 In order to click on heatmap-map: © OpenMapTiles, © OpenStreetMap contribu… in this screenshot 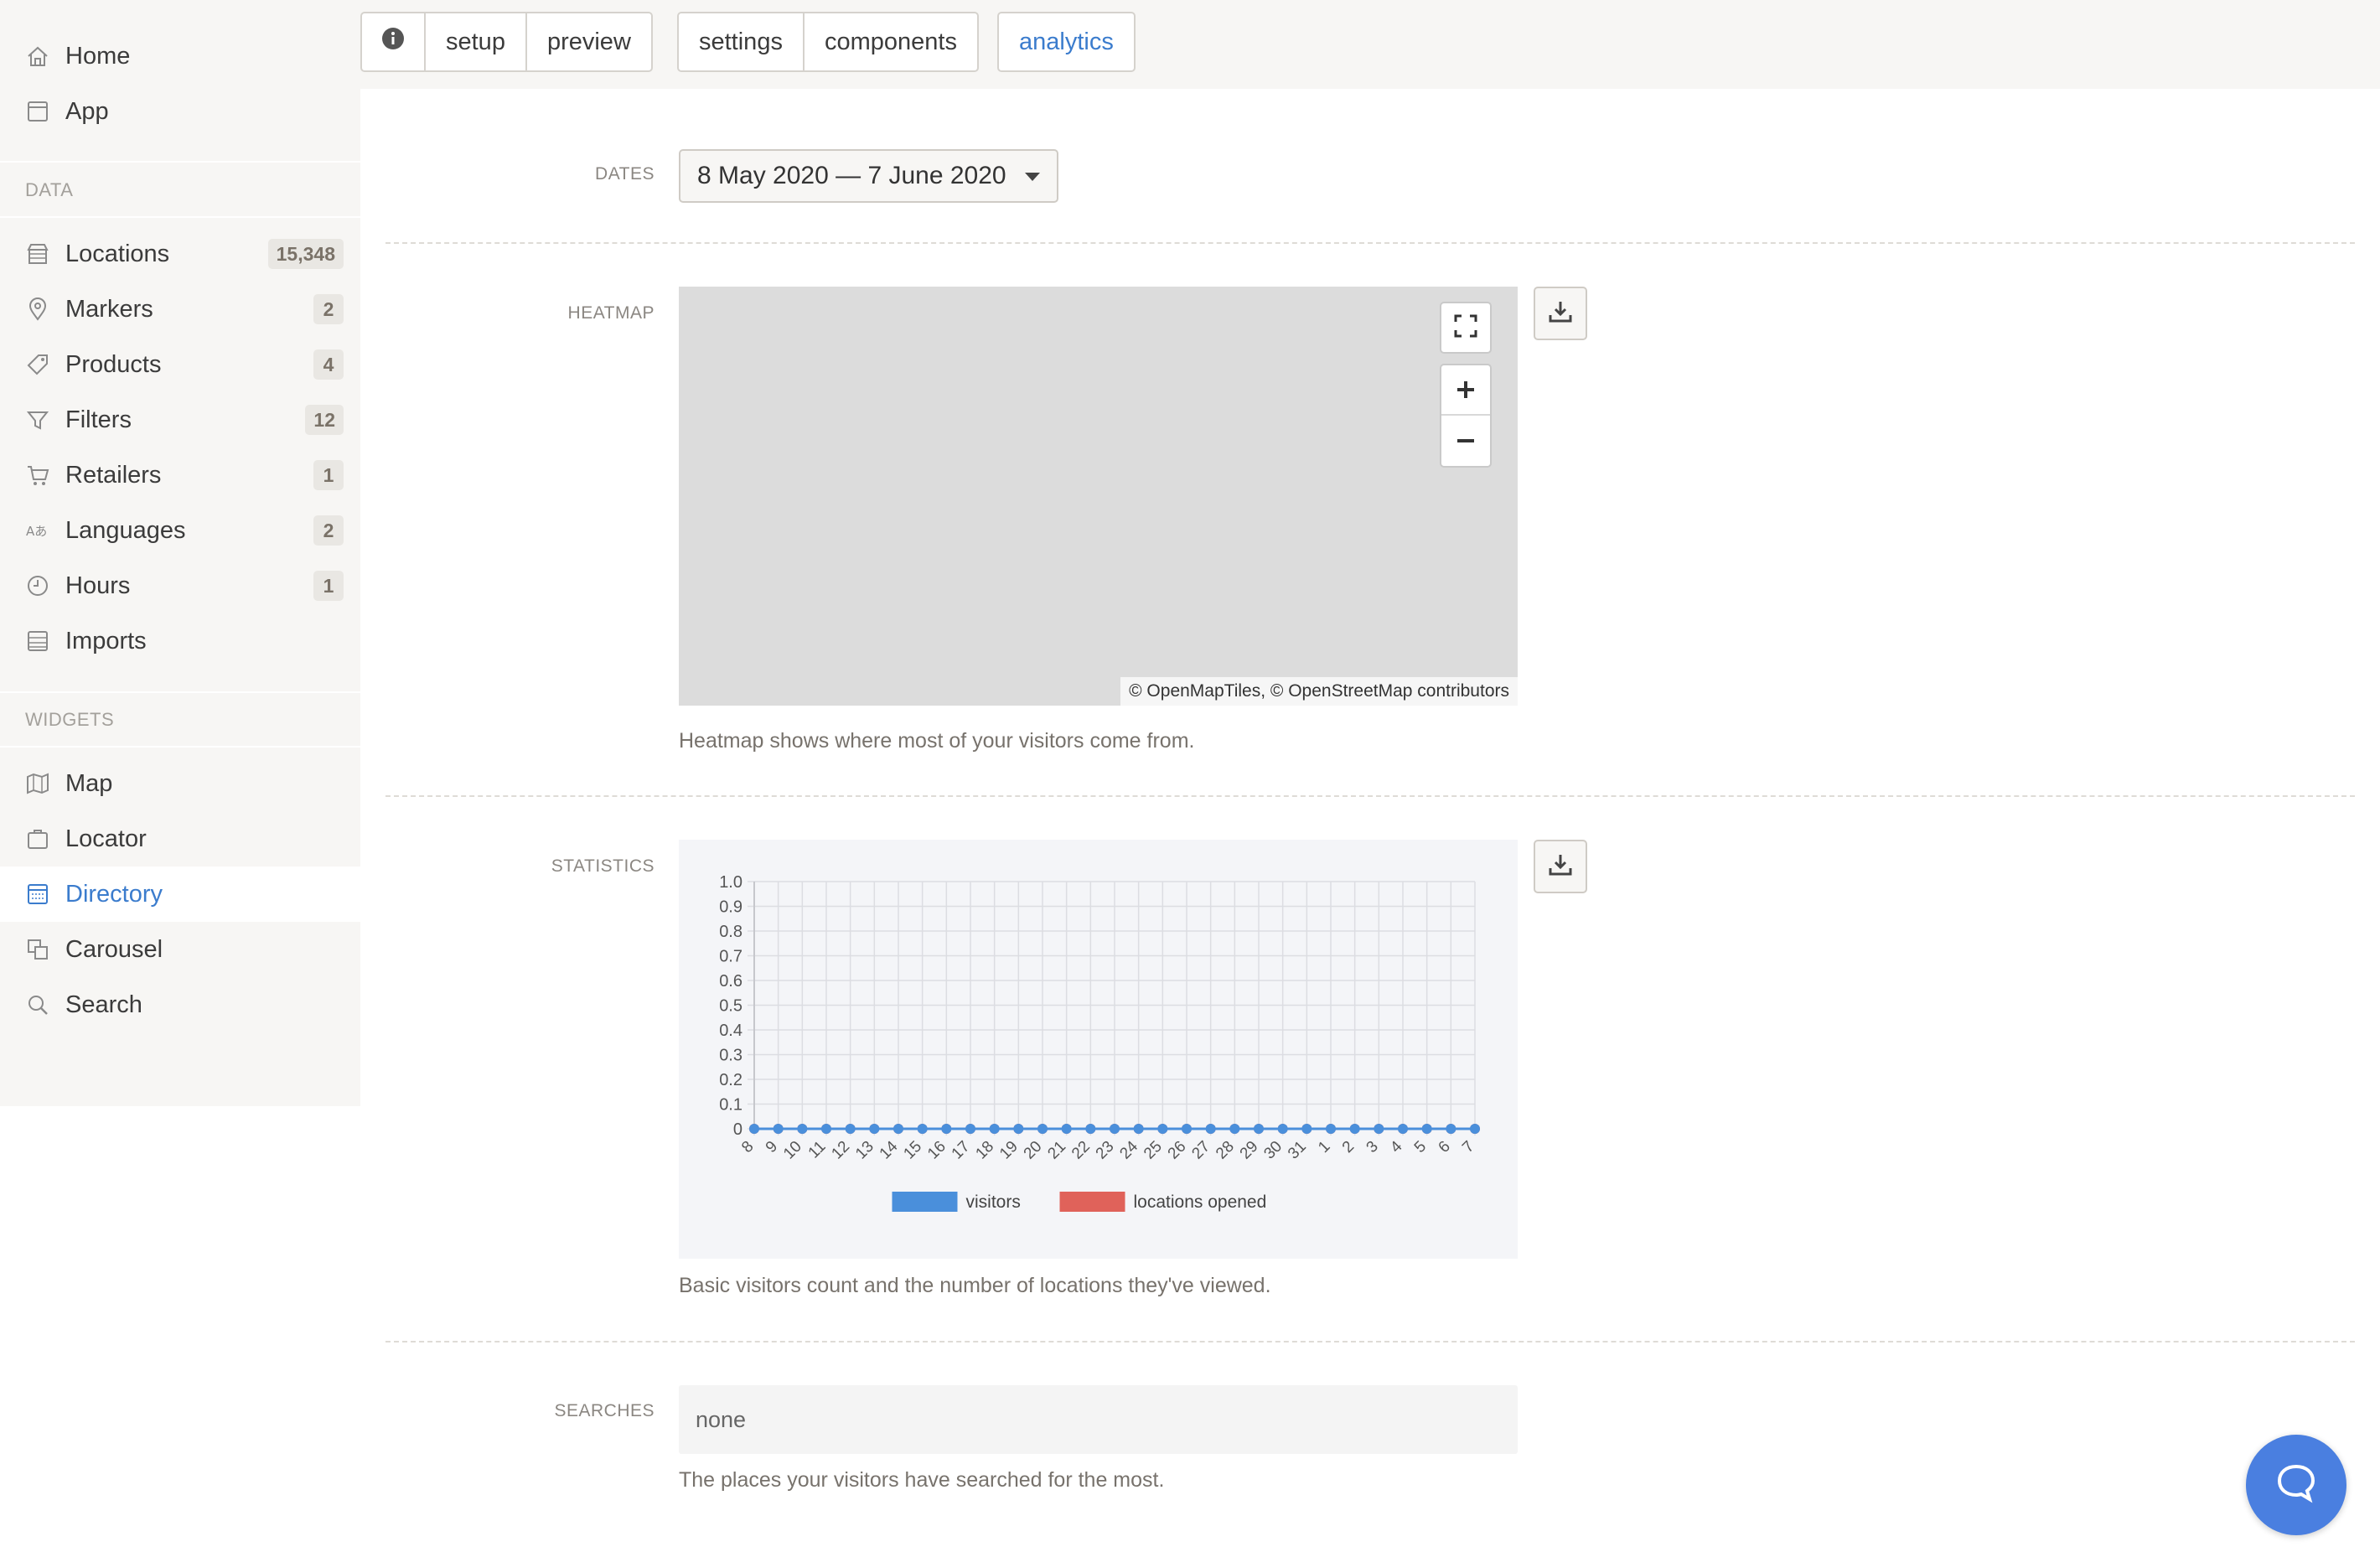, I will do `click(1098, 496)`.